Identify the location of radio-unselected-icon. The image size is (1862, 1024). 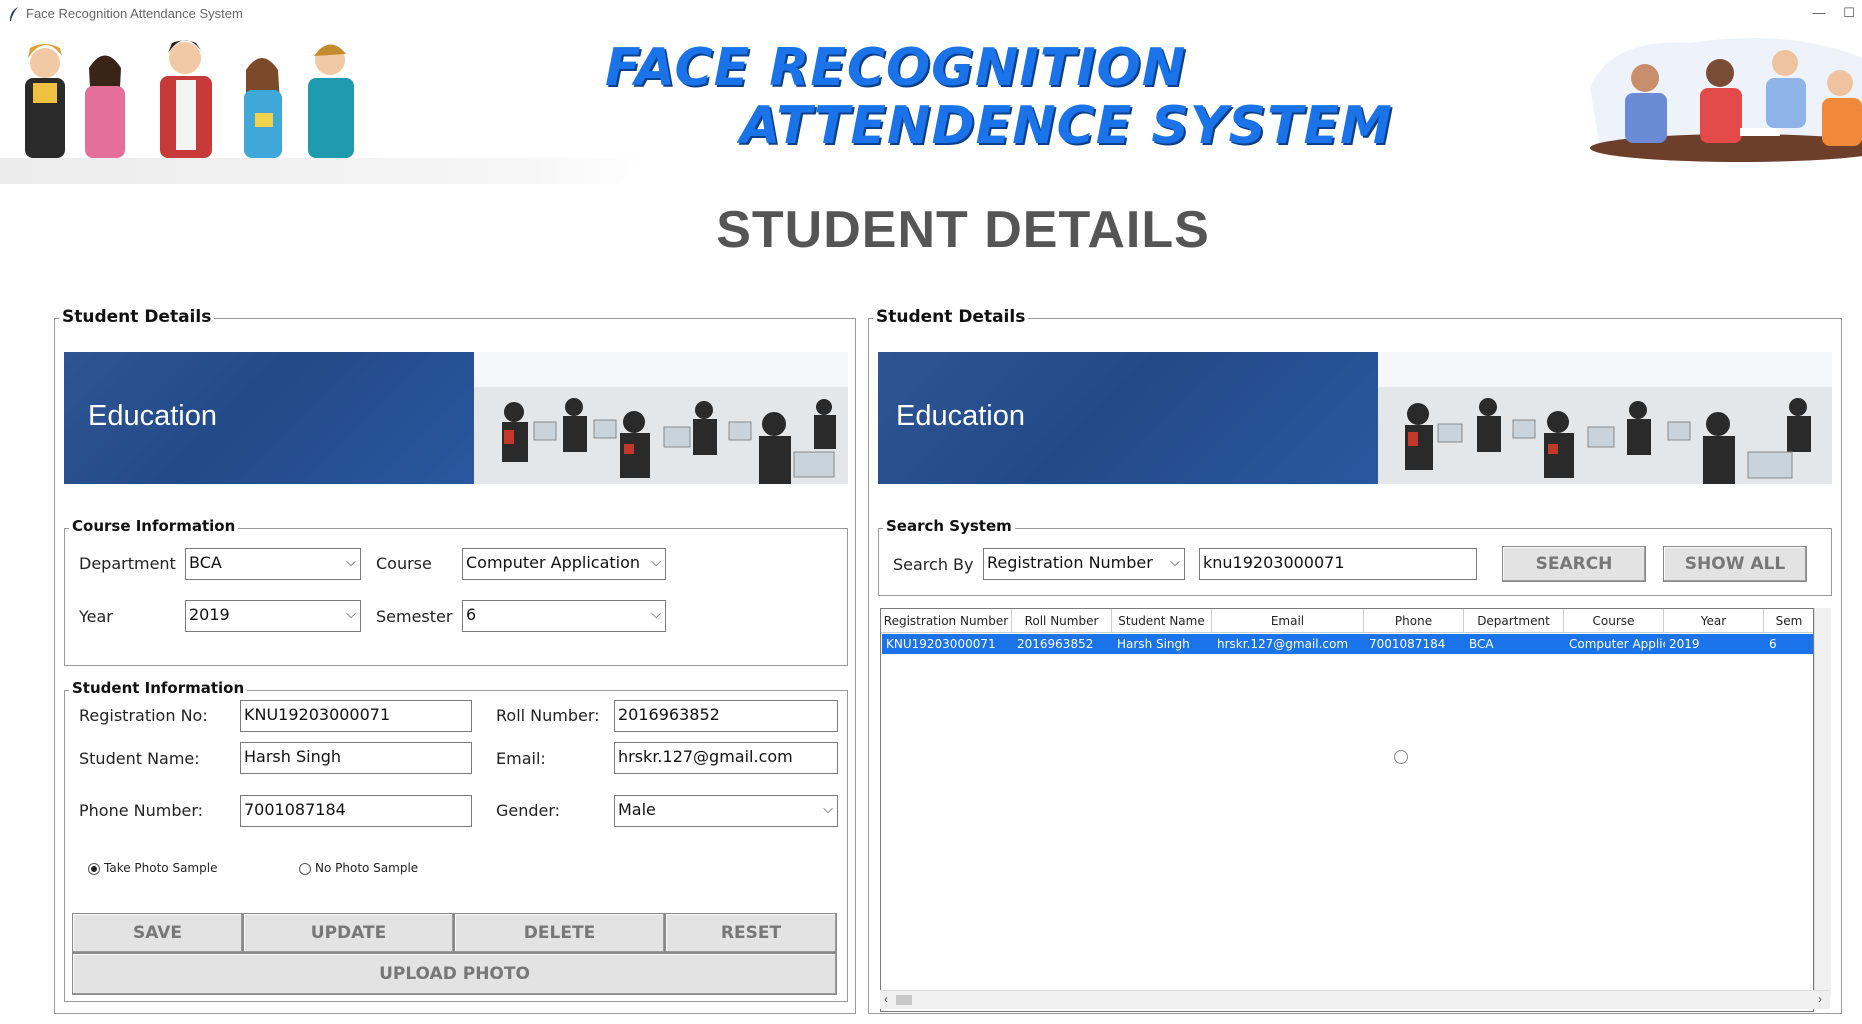
(305, 868).